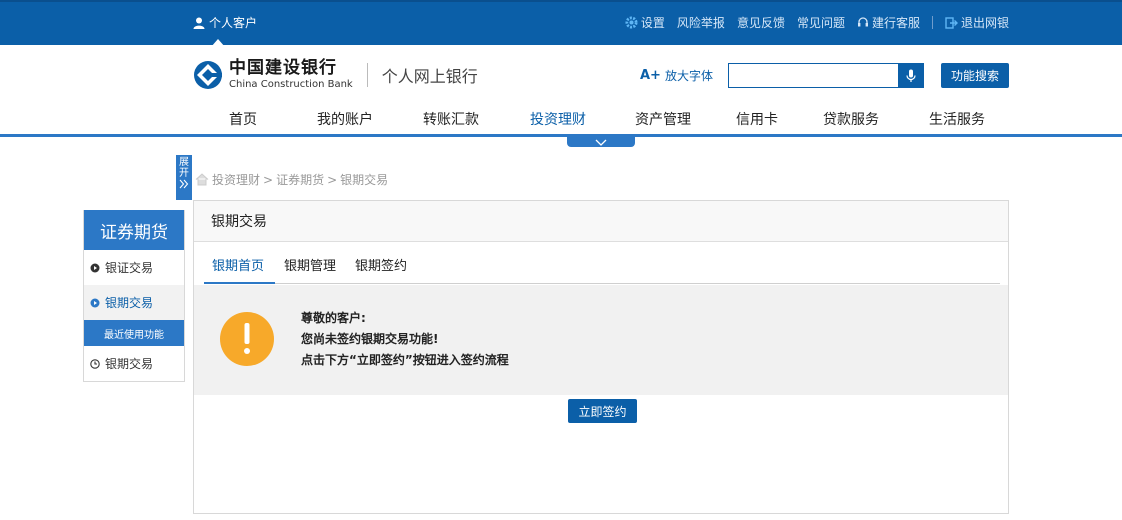  I want to click on notice-message: 尊敬的客户: 您尚未签约银期交易功能! 点击下方“立即签约”按钮进入签约流程, so click(405, 339).